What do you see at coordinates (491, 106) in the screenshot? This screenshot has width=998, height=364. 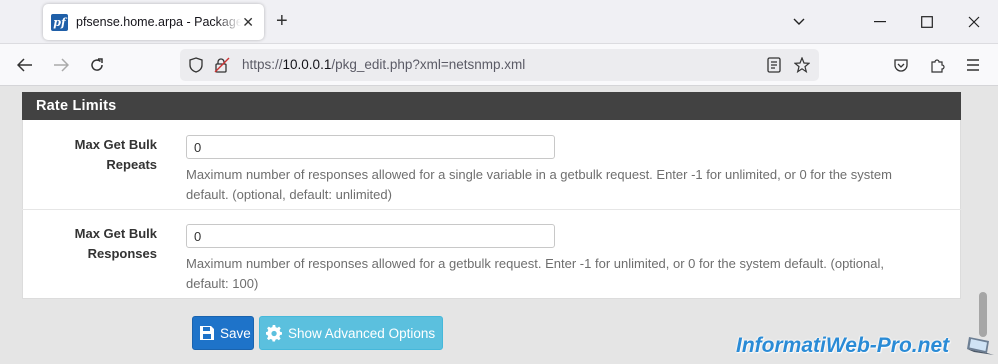 I see `panel-heading: Rate Limits` at bounding box center [491, 106].